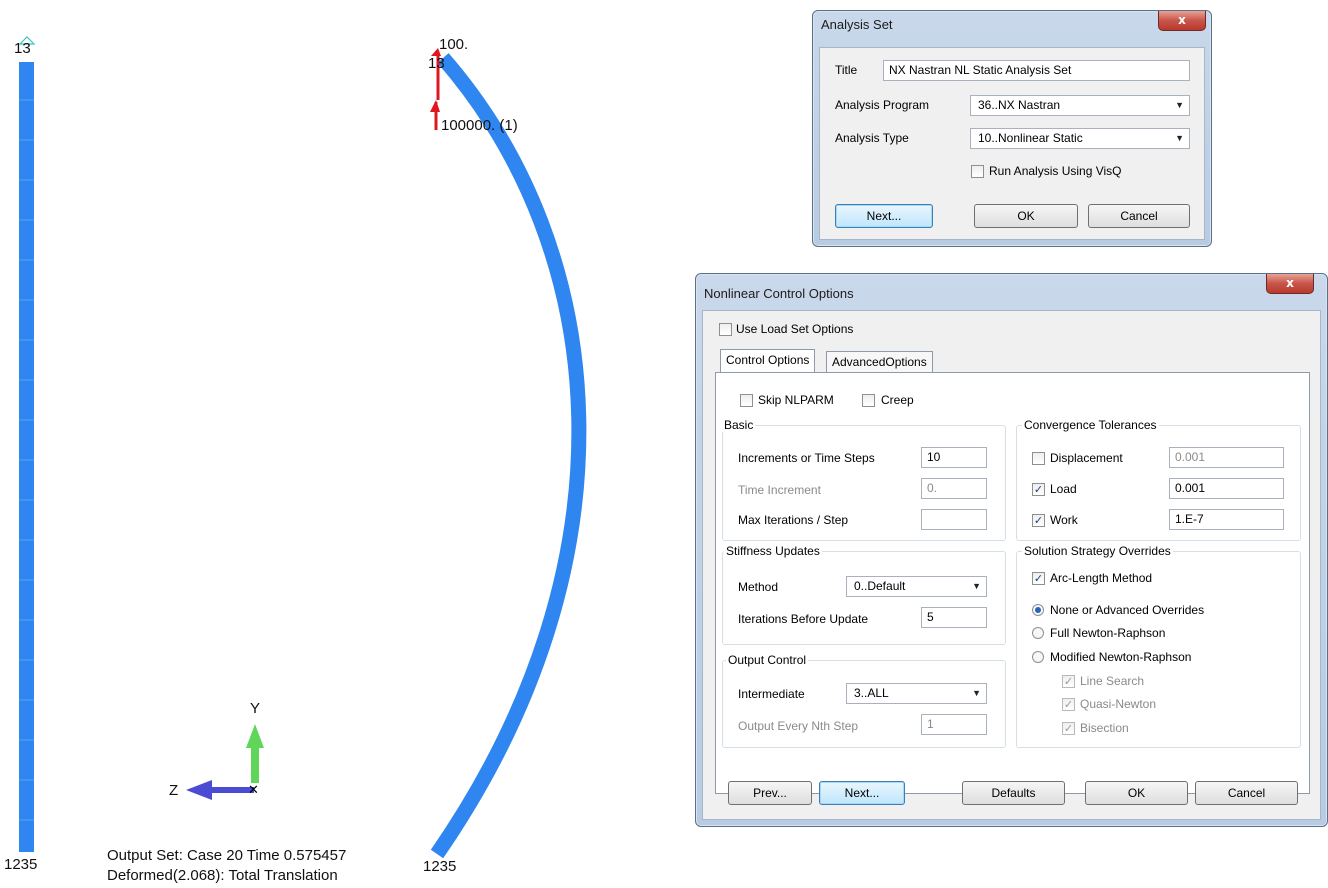 Image resolution: width=1328 pixels, height=888 pixels. Describe the element at coordinates (440, 866) in the screenshot. I see `node-label-1235-right: 1235` at that location.